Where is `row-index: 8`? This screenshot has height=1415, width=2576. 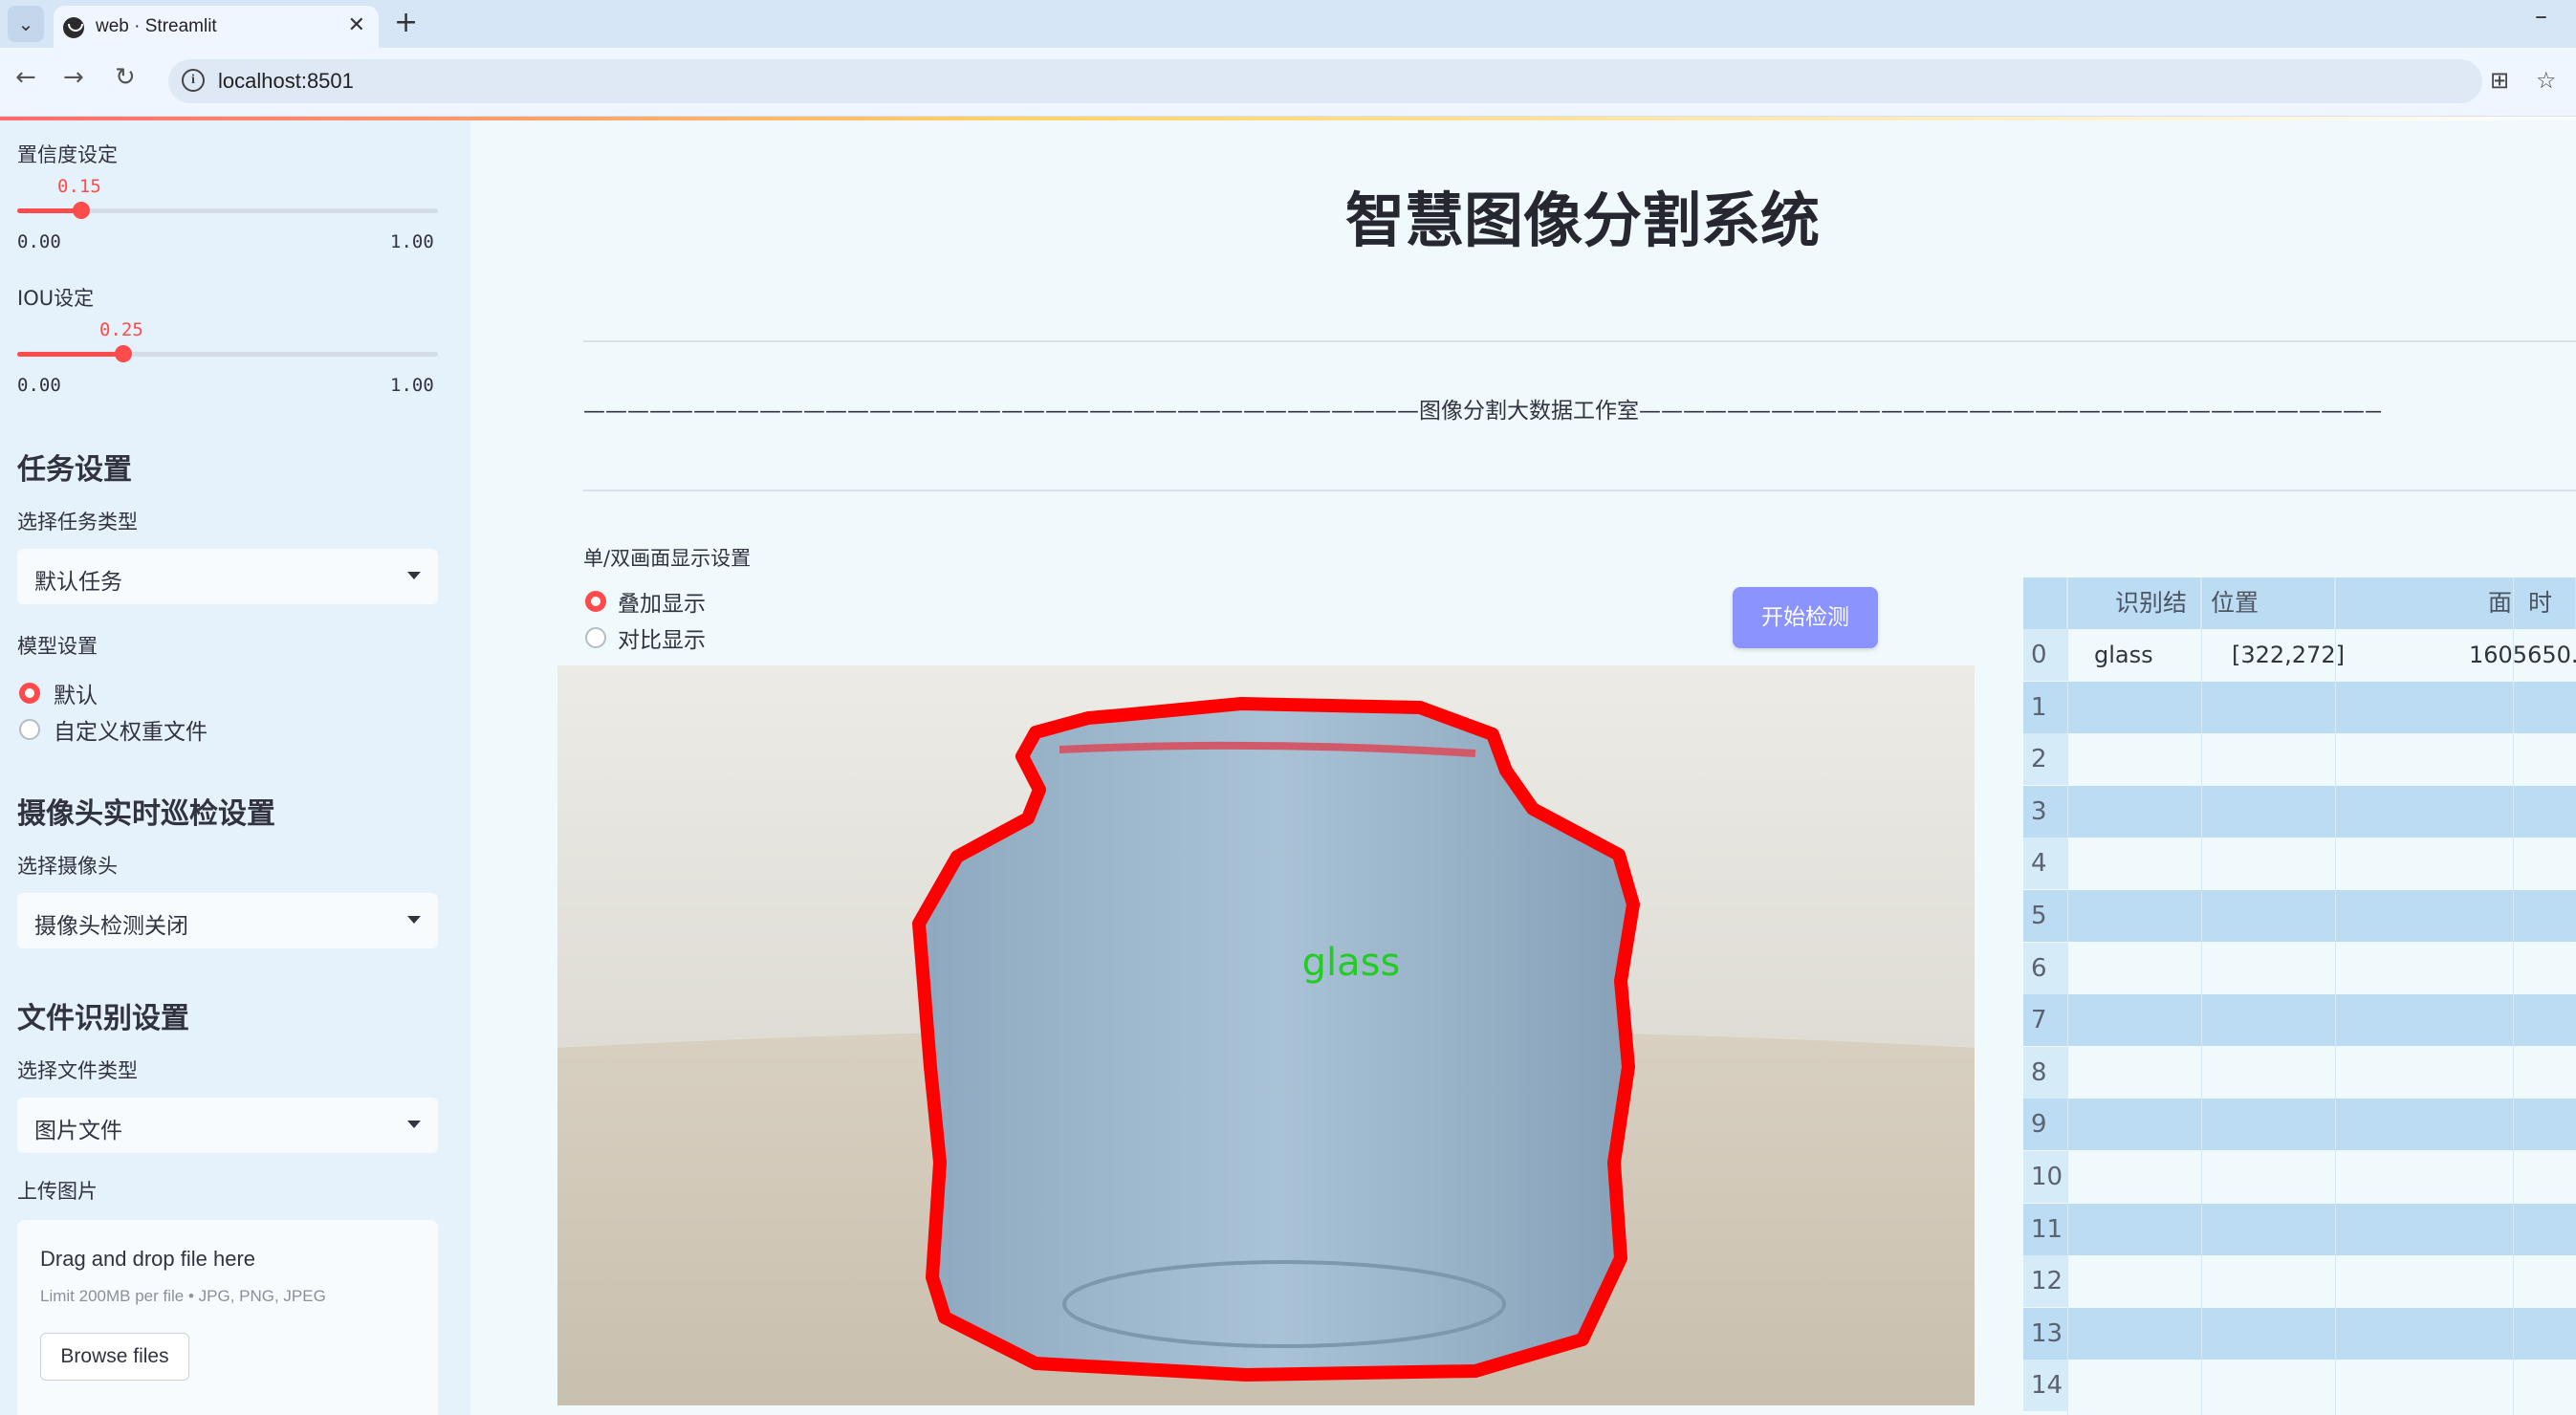 row-index: 8 is located at coordinates (2045, 1072).